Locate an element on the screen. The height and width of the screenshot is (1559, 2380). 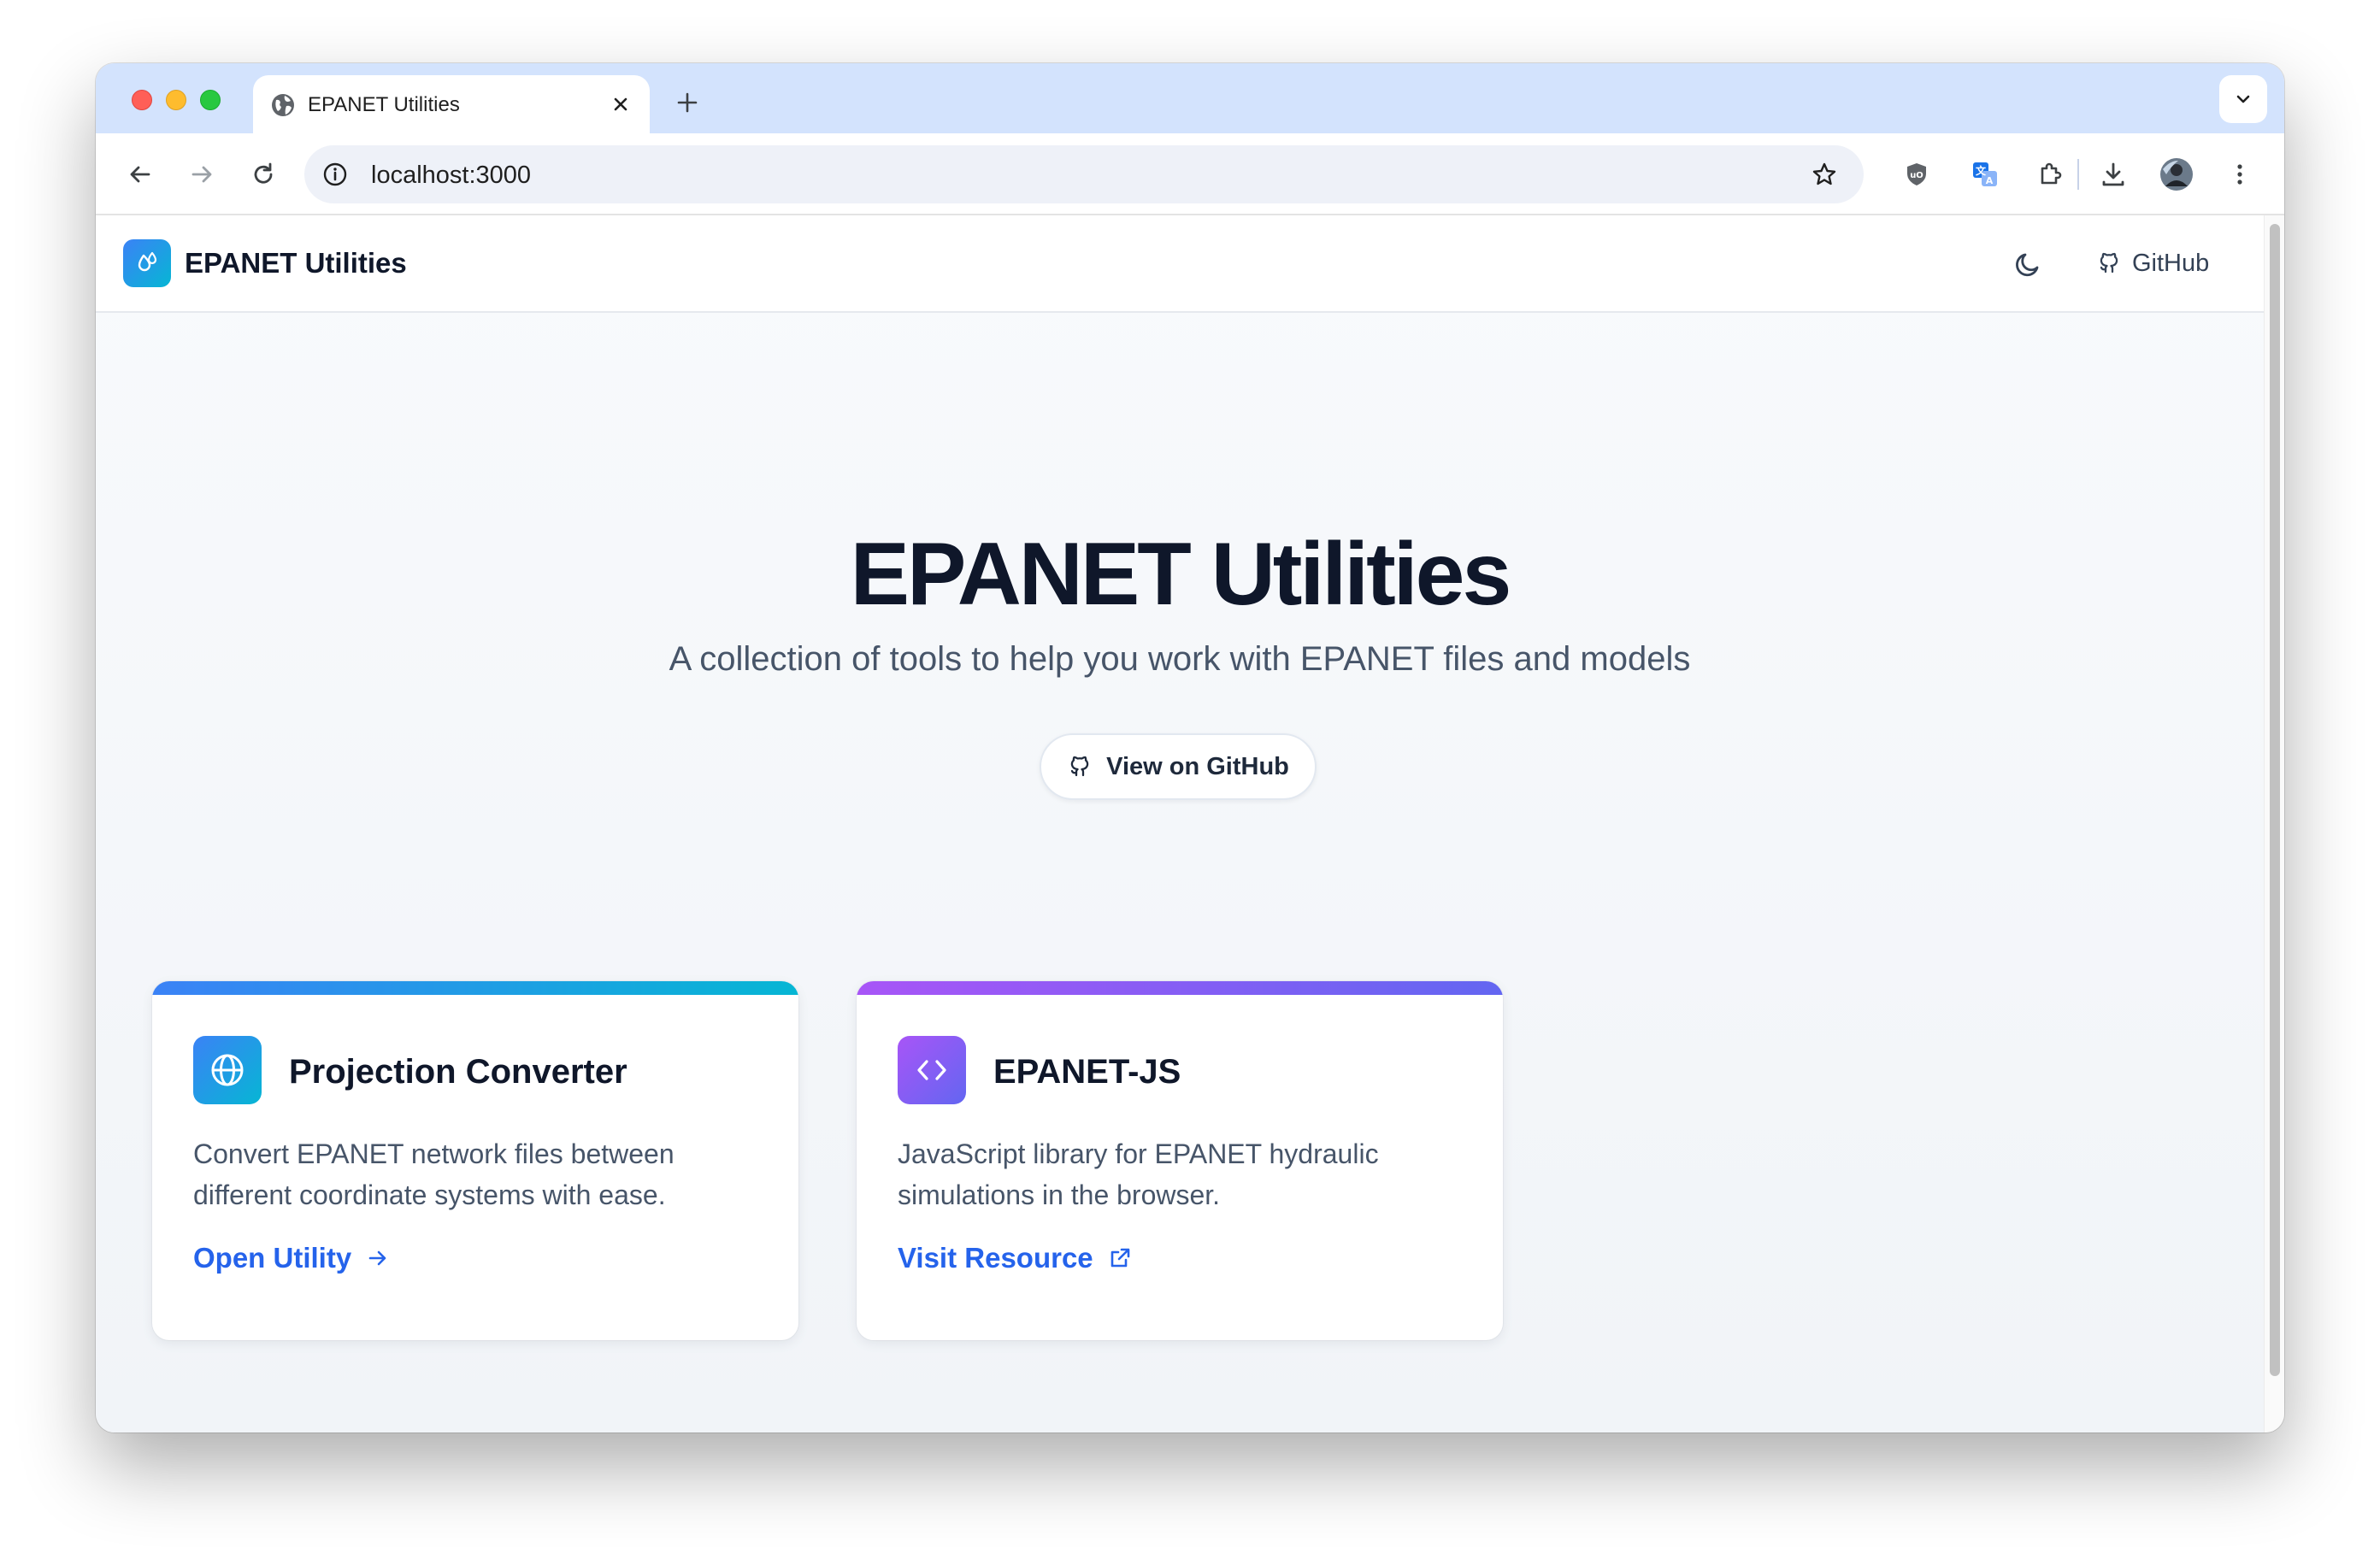
tab-search-button is located at coordinates (2243, 99).